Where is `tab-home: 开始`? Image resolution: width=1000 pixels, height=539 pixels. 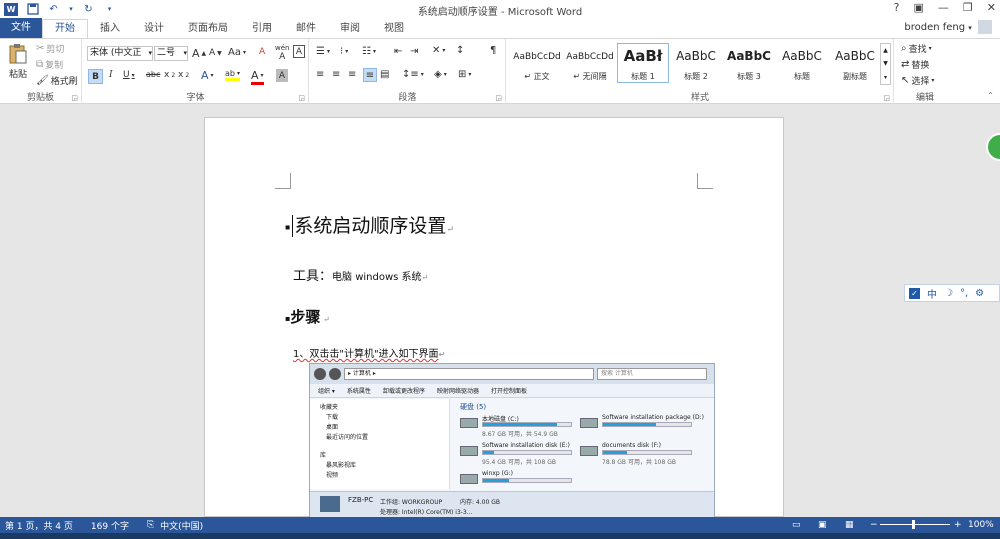
tab-home: 开始 is located at coordinates (65, 28).